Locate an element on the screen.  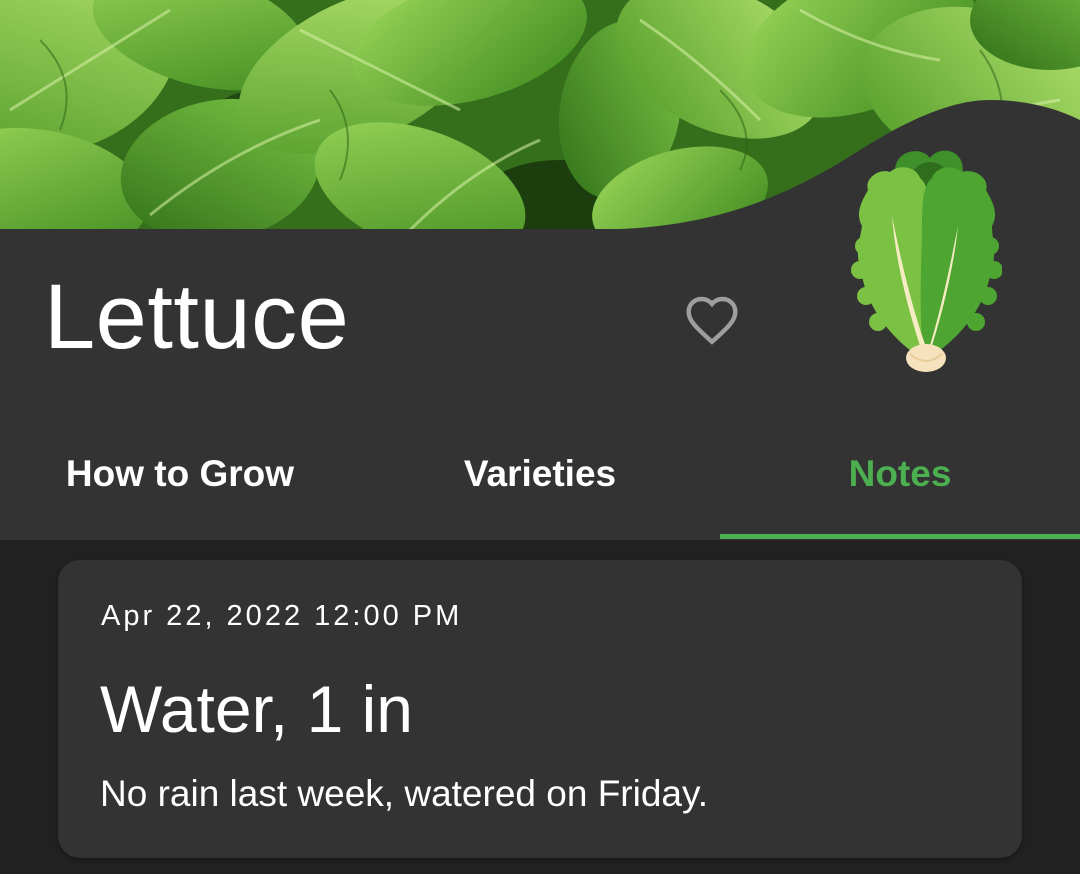
note-title: Water, 1 in is located at coordinates (257, 709).